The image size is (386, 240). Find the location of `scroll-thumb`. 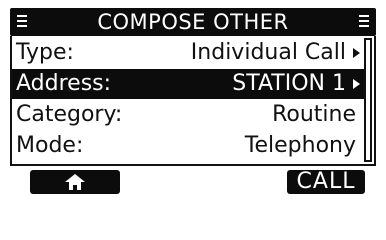

scroll-thumb is located at coordinates (368, 100).